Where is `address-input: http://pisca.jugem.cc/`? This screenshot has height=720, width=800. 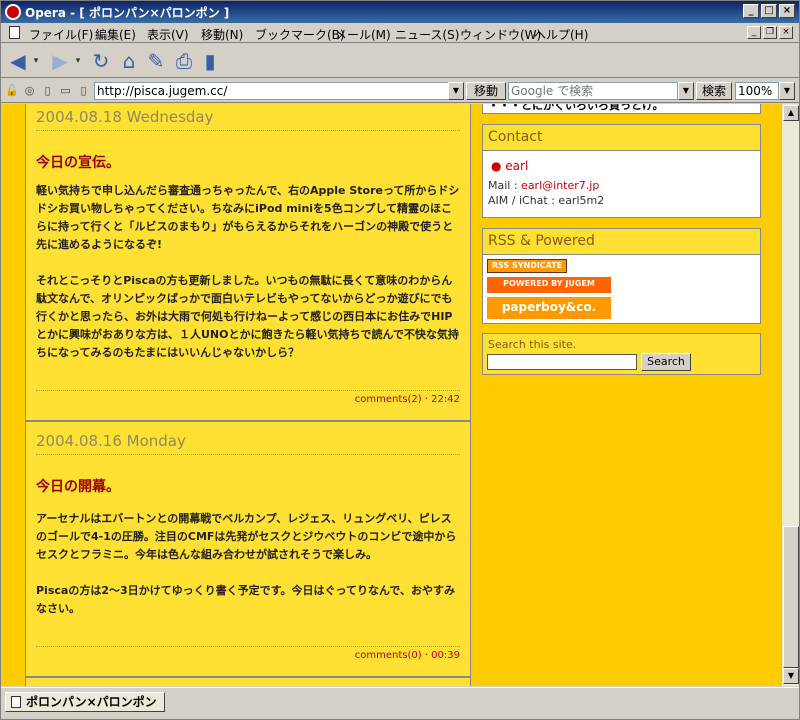 address-input: http://pisca.jugem.cc/ is located at coordinates (279, 91).